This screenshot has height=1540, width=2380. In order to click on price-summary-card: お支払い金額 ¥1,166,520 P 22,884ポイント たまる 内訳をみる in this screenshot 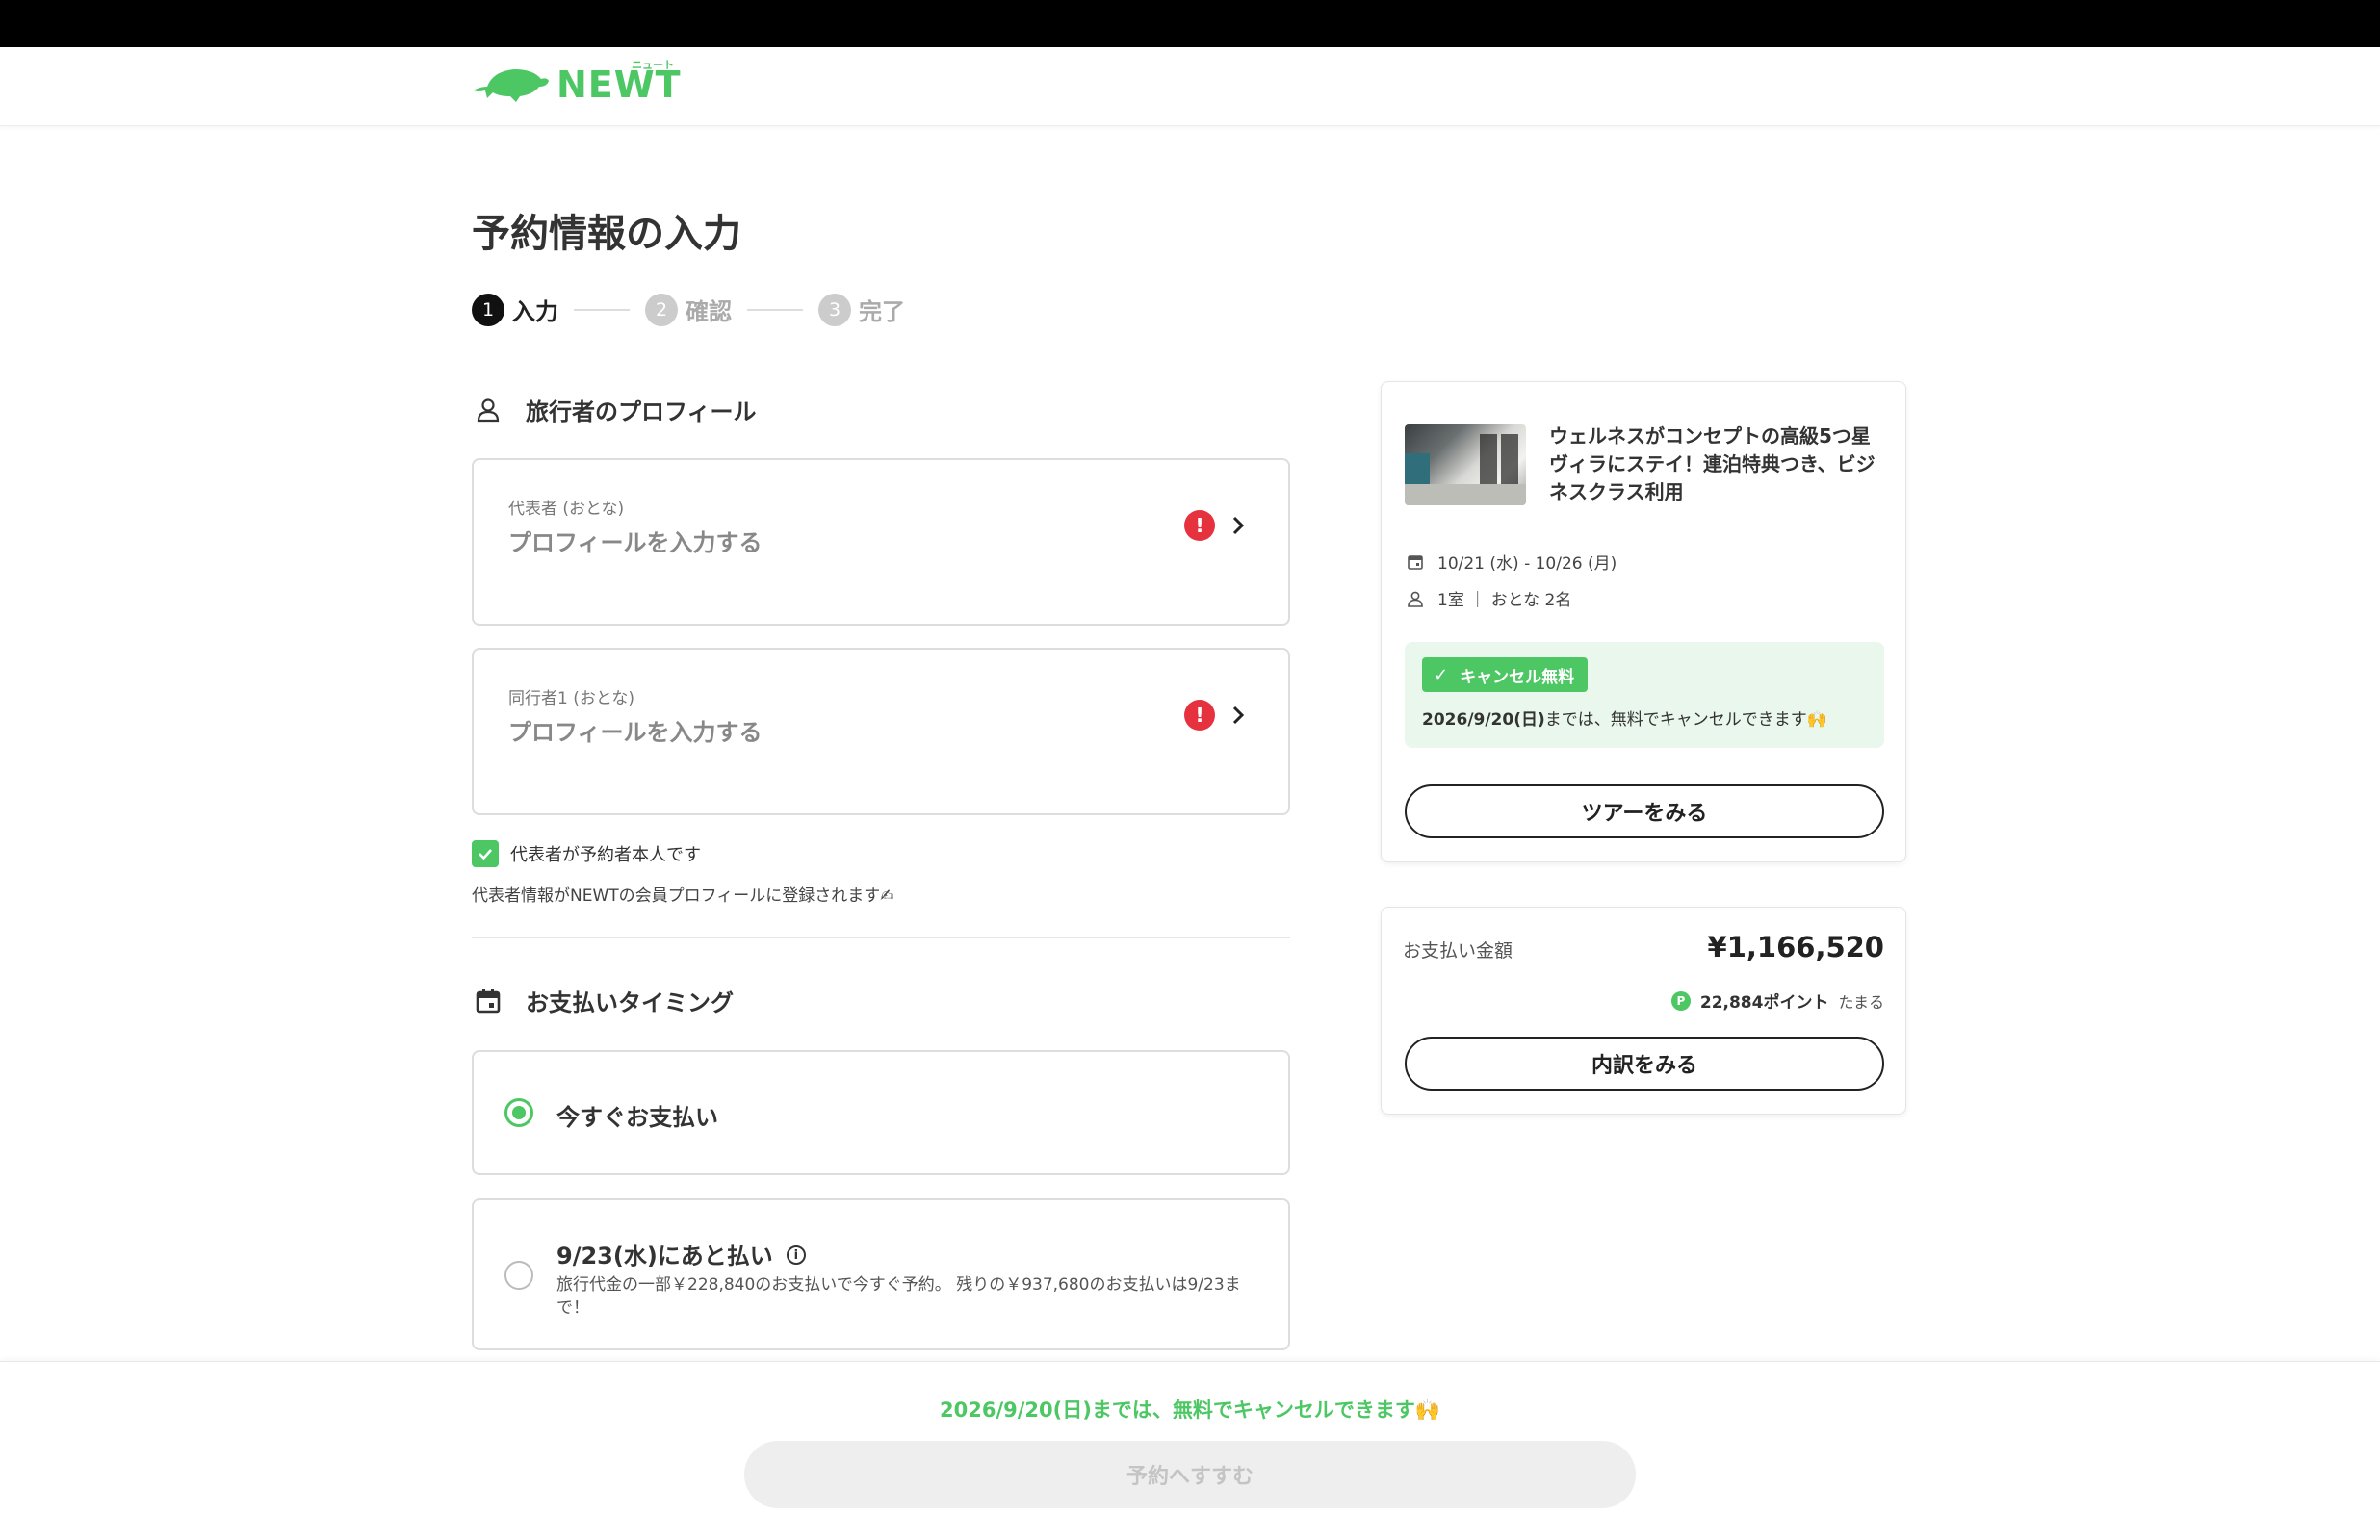, I will do `click(1644, 1011)`.